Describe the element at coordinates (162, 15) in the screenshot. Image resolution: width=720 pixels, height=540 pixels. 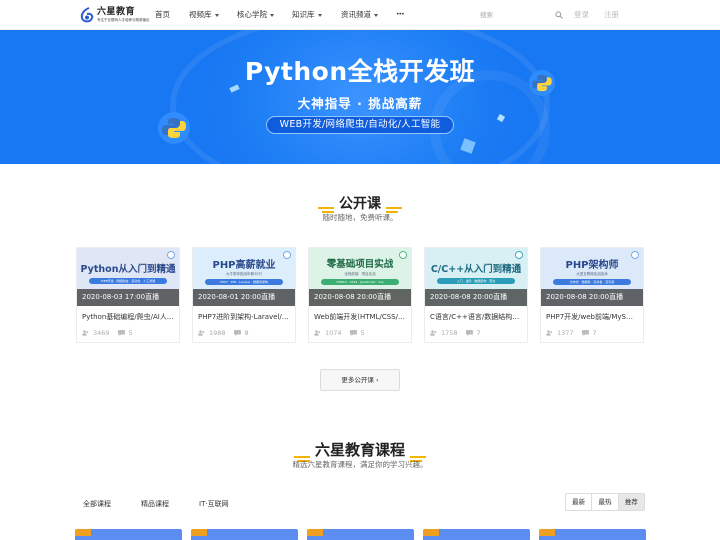
I see `nav-item-home: 首页` at that location.